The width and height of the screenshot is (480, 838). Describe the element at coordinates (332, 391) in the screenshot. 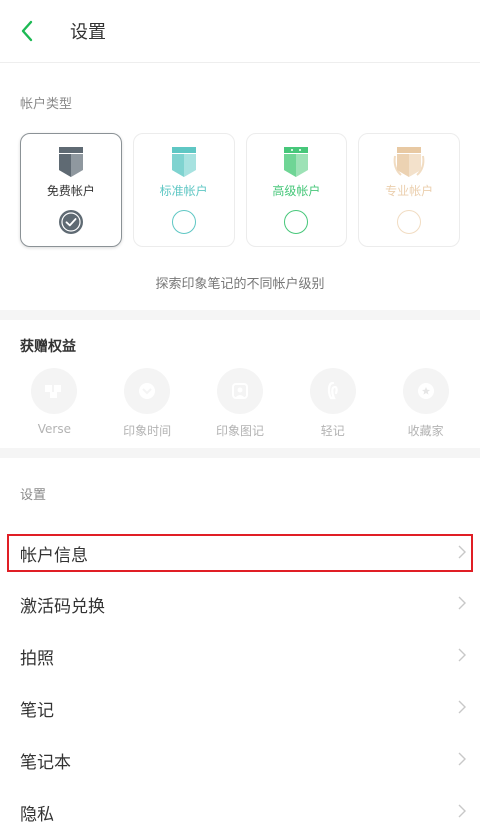

I see `lightnote-icon` at that location.